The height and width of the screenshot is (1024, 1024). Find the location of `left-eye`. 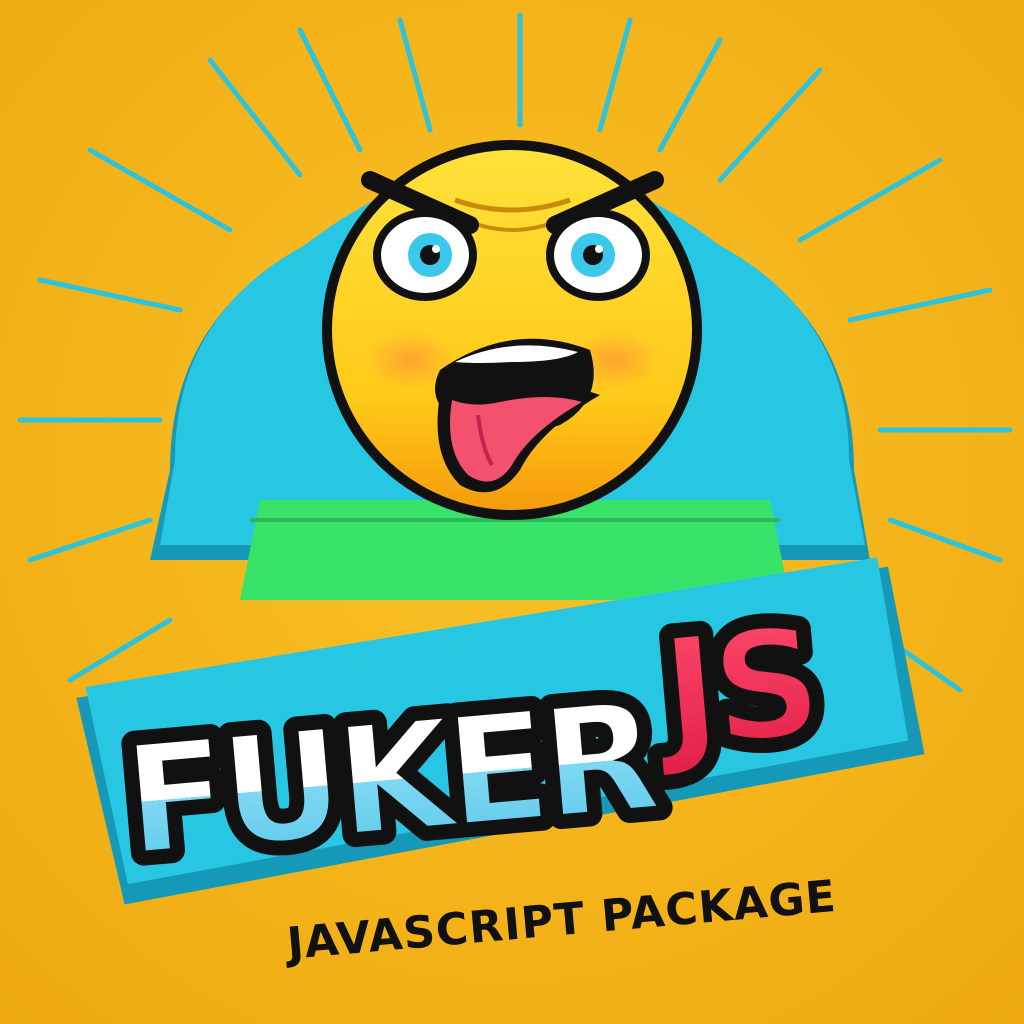

left-eye is located at coordinates (425, 255).